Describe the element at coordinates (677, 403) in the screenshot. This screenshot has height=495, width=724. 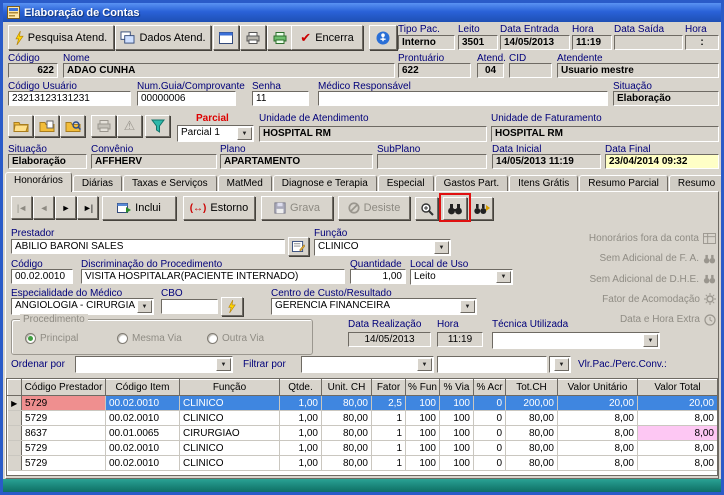
I see `grid-cell-valor_total: 20,00` at that location.